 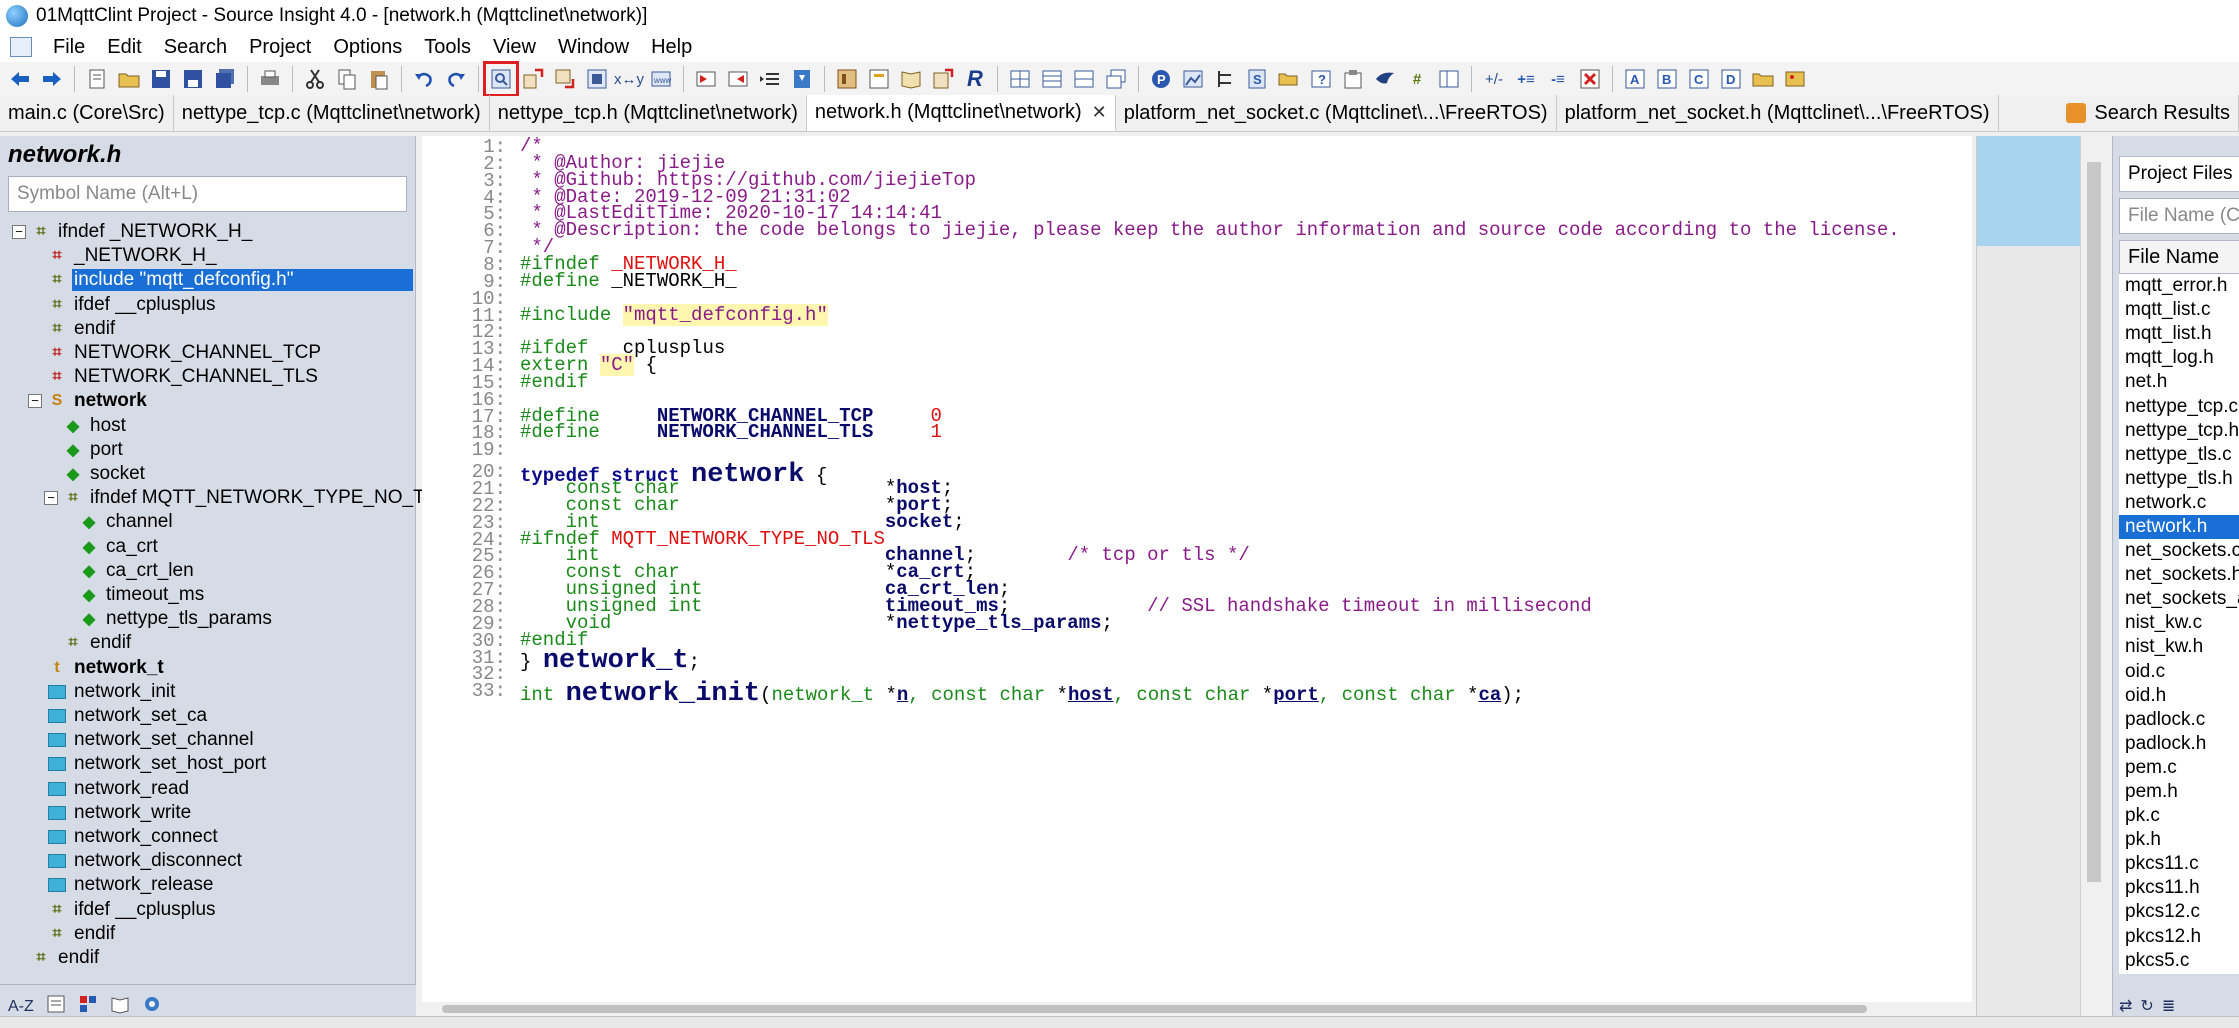 What do you see at coordinates (661, 79) in the screenshot?
I see `web-icon: www` at bounding box center [661, 79].